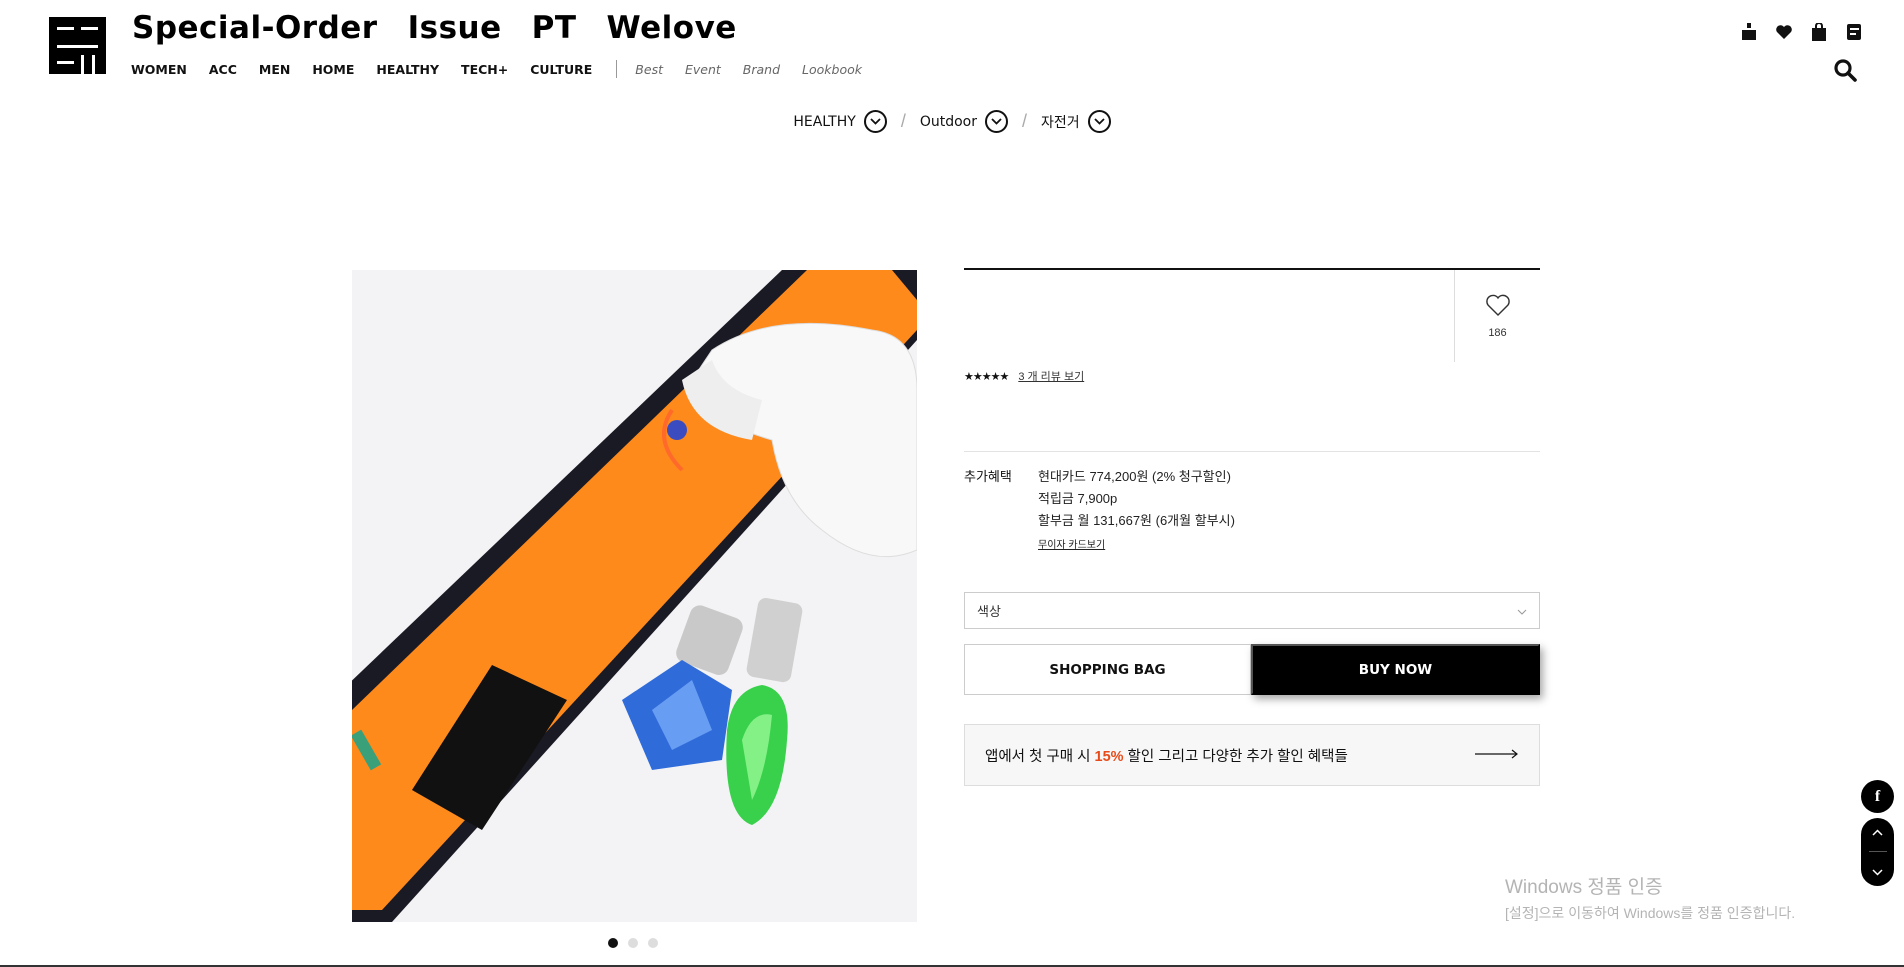  Describe the element at coordinates (832, 69) in the screenshot. I see `nav-lookbook: Lookbook` at that location.